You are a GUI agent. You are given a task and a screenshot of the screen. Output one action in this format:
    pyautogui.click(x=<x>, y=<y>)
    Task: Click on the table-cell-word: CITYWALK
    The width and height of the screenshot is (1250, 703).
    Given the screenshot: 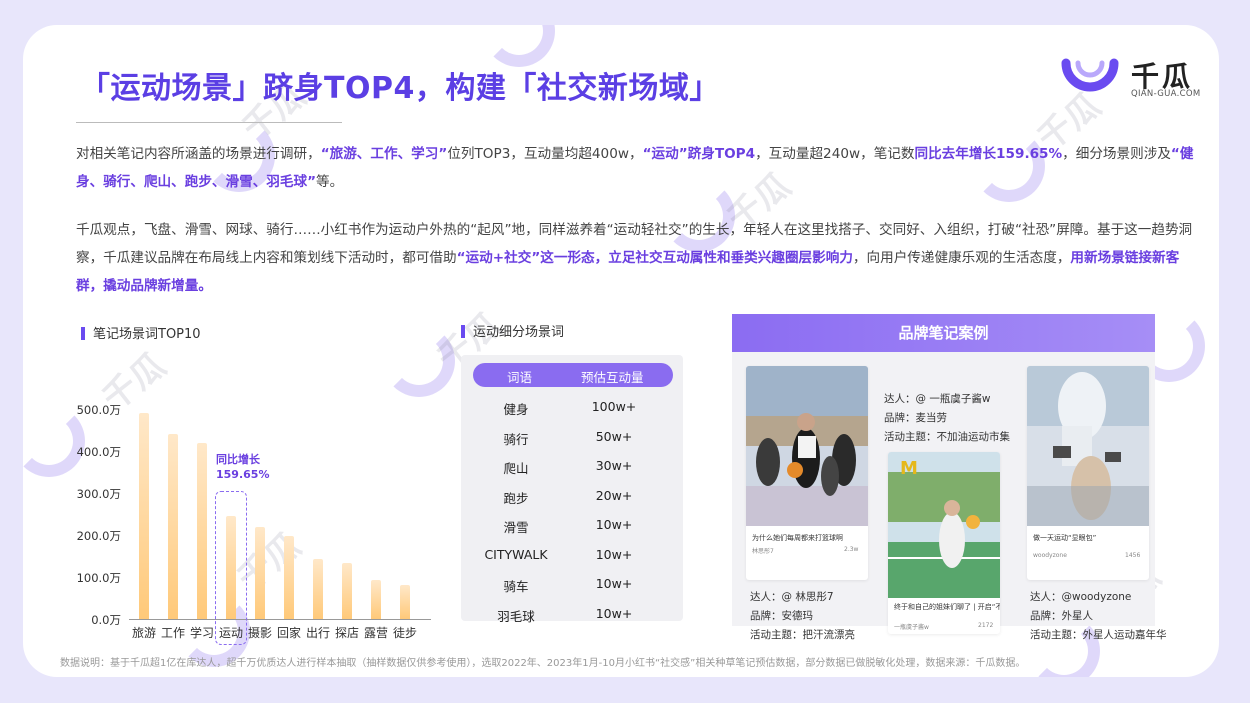 What is the action you would take?
    pyautogui.click(x=516, y=554)
    